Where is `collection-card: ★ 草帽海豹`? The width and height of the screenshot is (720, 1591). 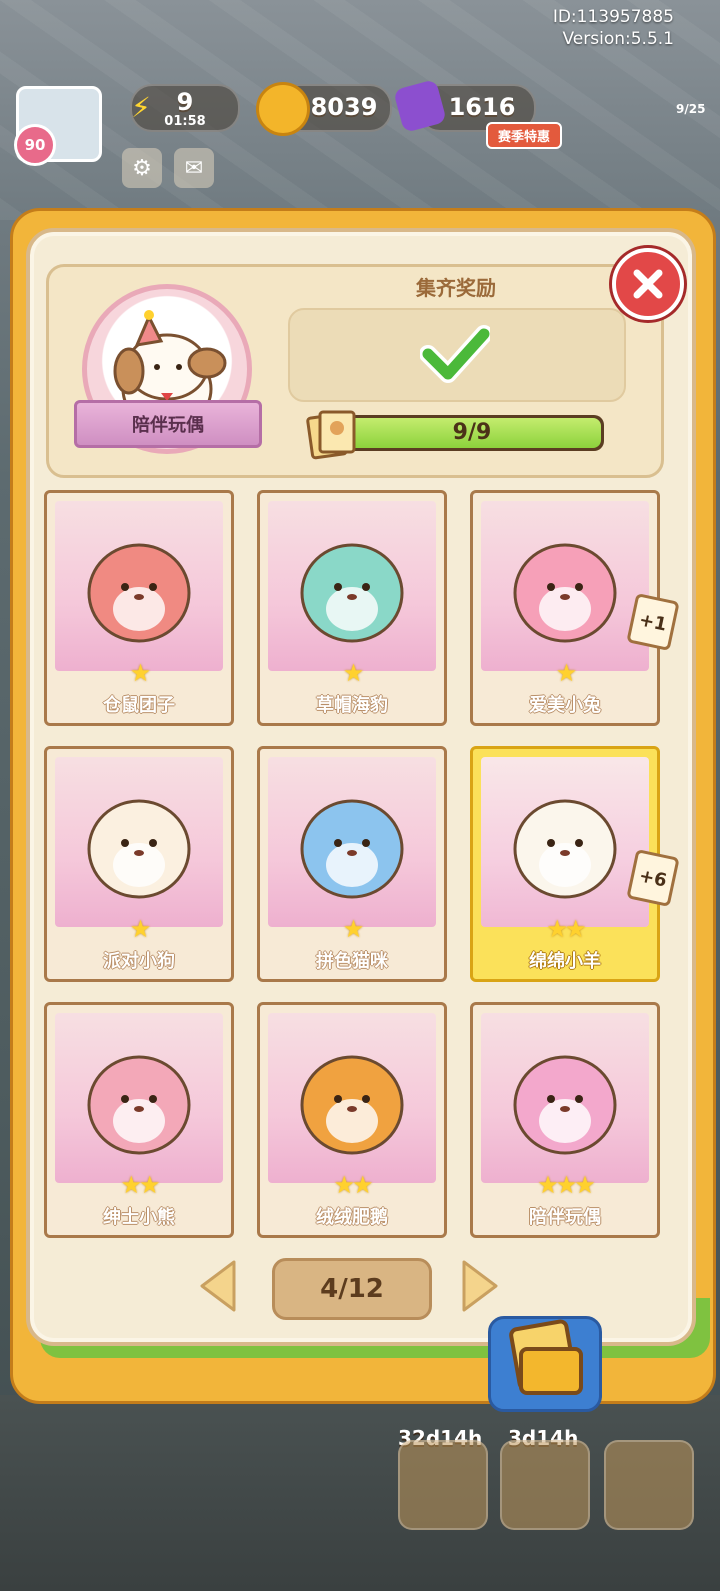
collection-card: ★ 草帽海豹 is located at coordinates (352, 608).